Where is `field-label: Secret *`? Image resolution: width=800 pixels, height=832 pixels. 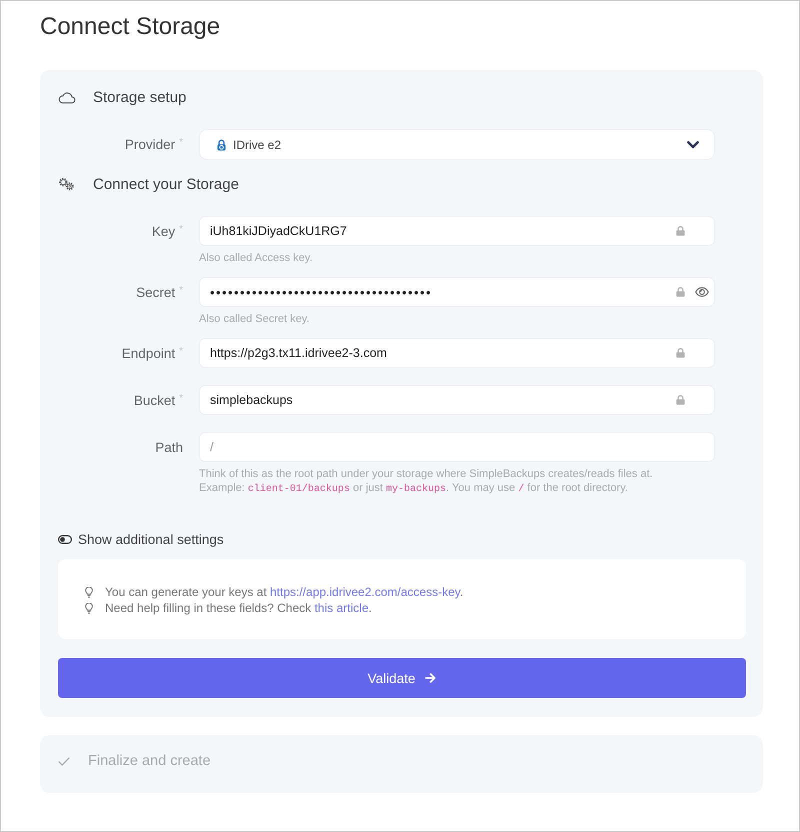 field-label: Secret * is located at coordinates (159, 292).